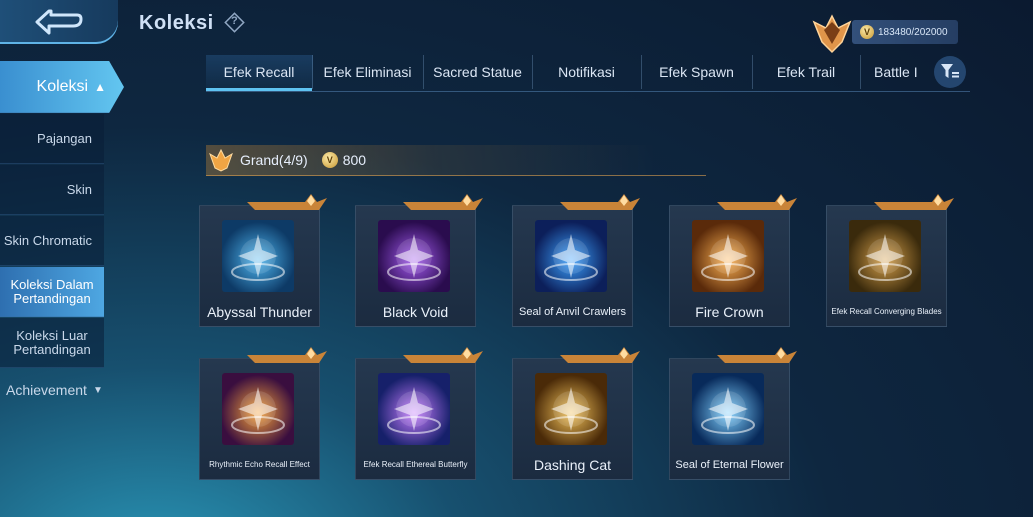 This screenshot has height=517, width=1033. I want to click on sidebar-item-skin-chromatic: Skin Chromatic, so click(52, 241).